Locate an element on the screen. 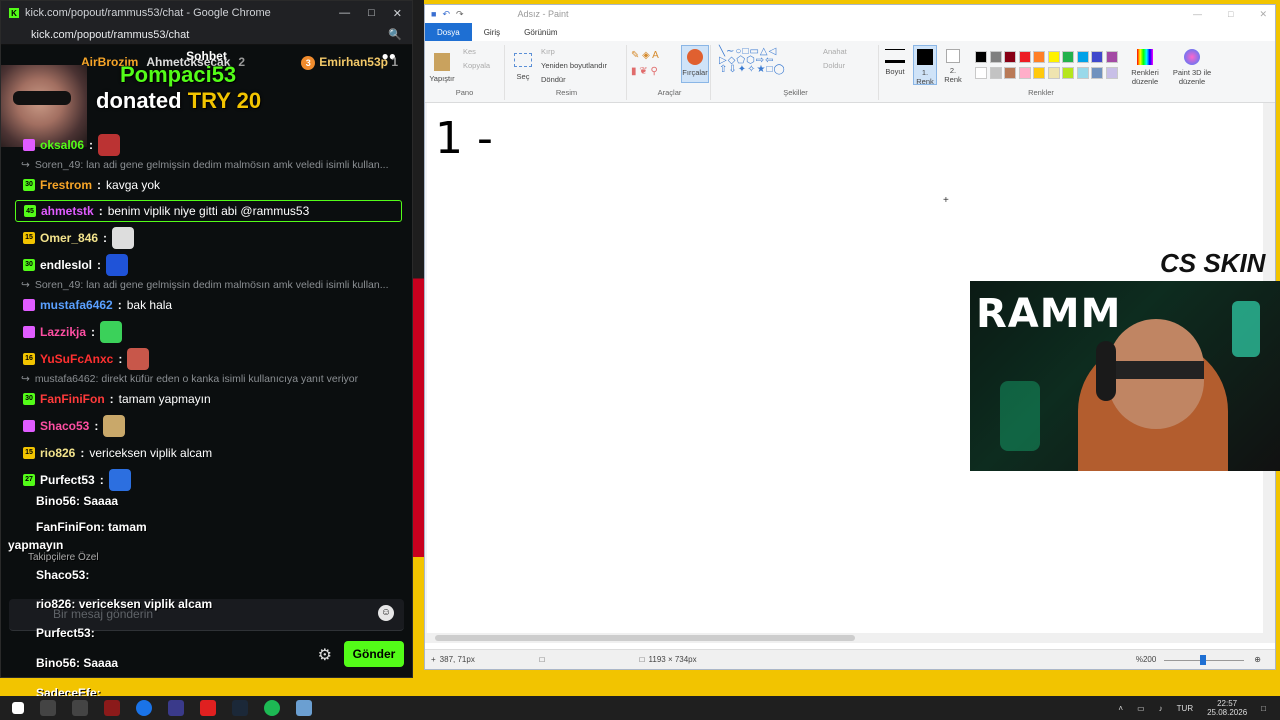 Image resolution: width=1280 pixels, height=720 pixels. zoom-slider-thumb is located at coordinates (1203, 659).